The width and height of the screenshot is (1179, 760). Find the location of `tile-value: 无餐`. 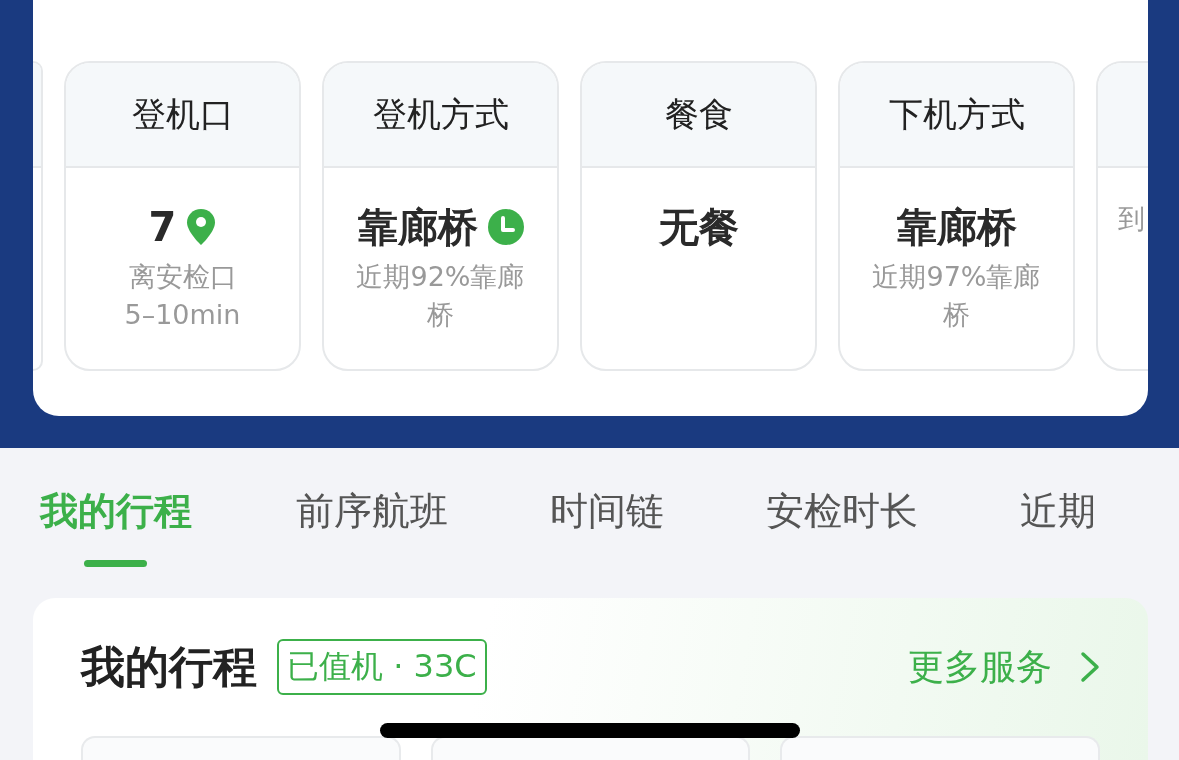

tile-value: 无餐 is located at coordinates (698, 227).